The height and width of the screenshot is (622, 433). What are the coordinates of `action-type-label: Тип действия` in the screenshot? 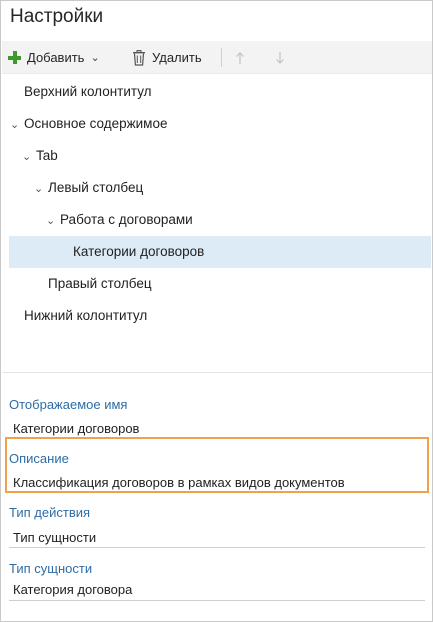 It's located at (50, 512).